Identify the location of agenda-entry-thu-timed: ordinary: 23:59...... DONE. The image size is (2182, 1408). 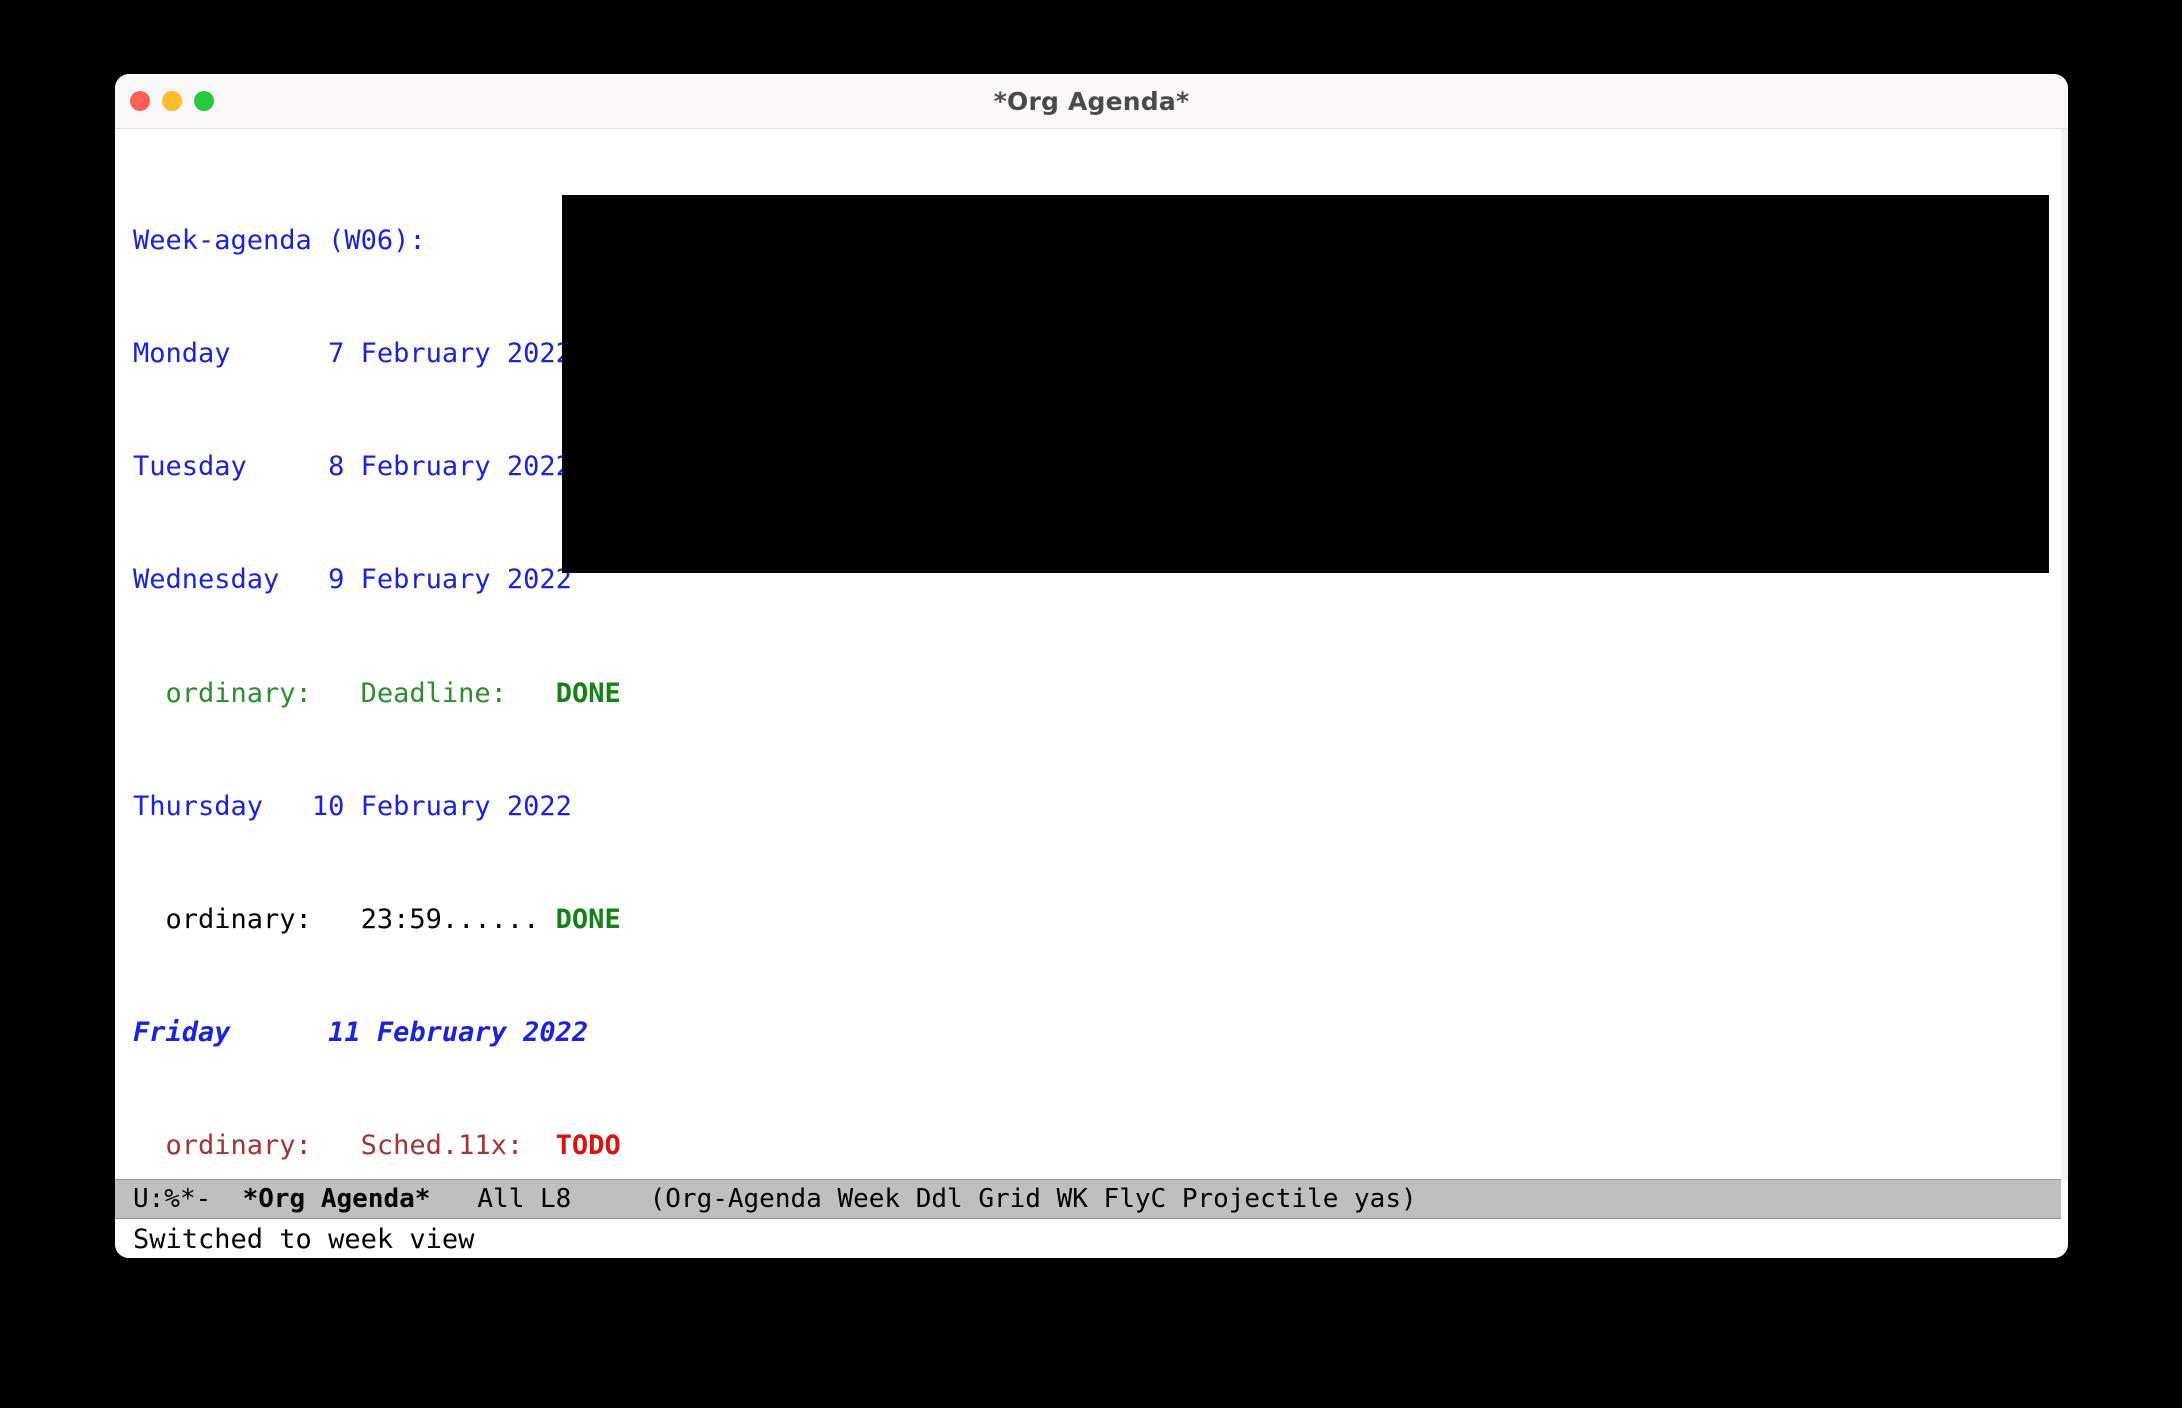
(385, 920).